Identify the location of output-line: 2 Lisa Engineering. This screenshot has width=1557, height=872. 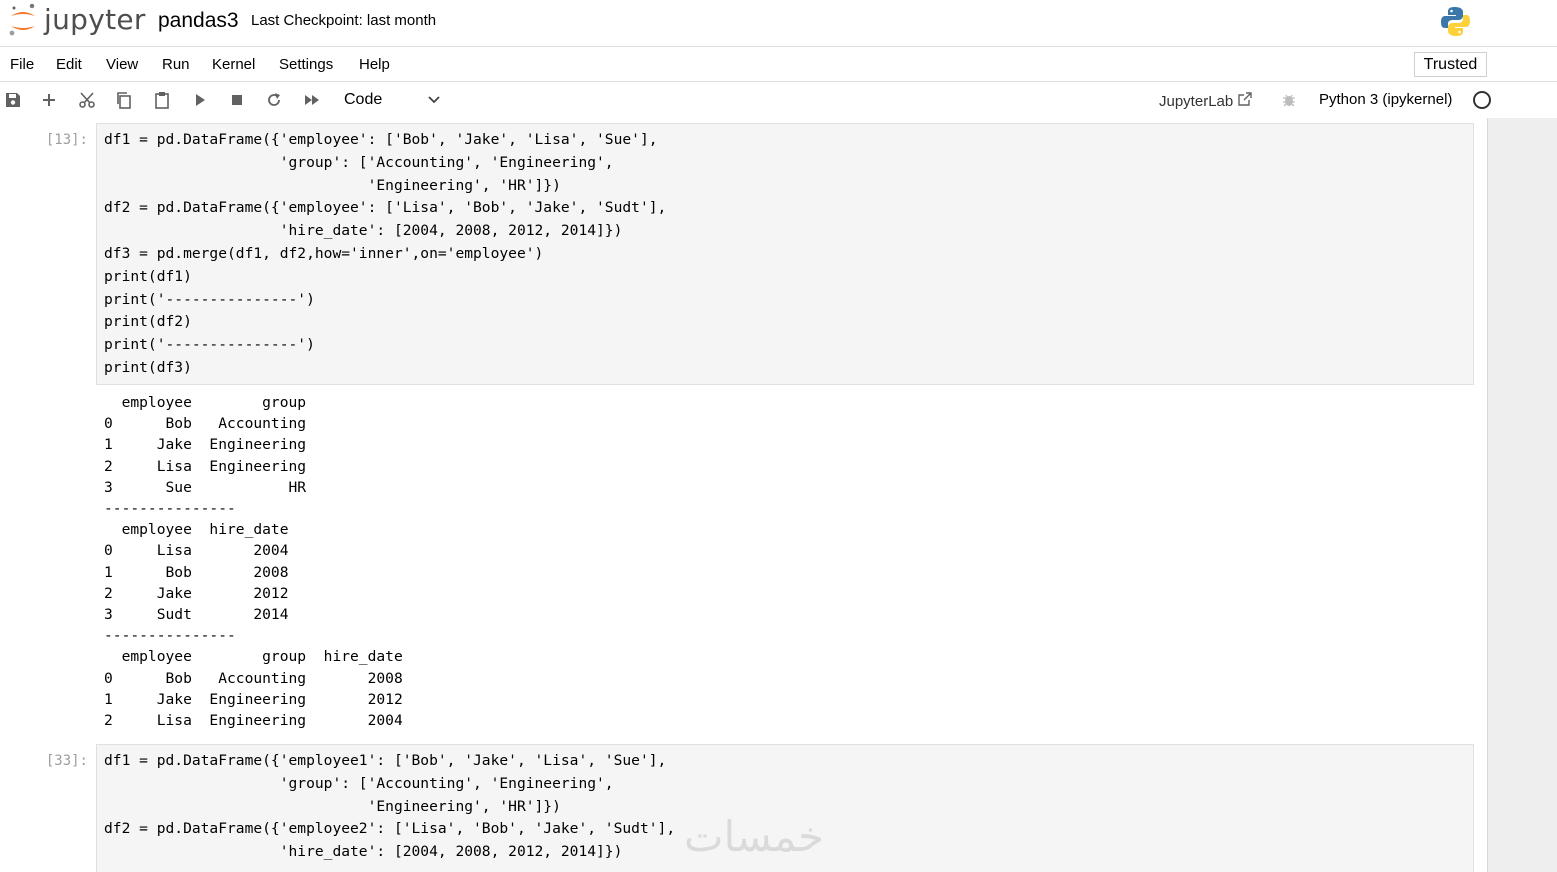
(205, 466).